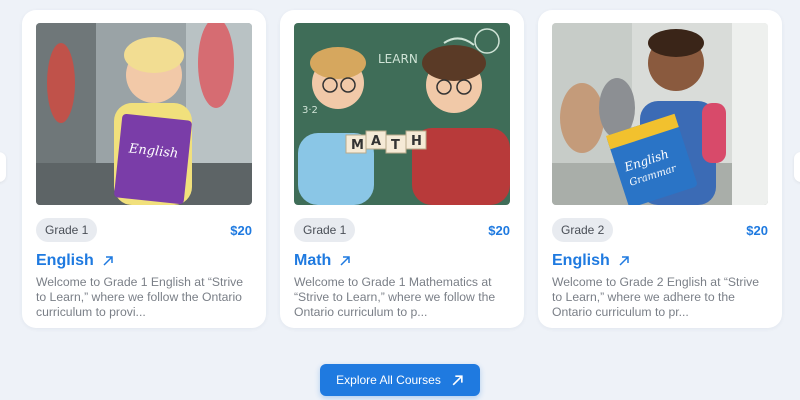 The image size is (800, 400). I want to click on carousel-next-button, so click(797, 167).